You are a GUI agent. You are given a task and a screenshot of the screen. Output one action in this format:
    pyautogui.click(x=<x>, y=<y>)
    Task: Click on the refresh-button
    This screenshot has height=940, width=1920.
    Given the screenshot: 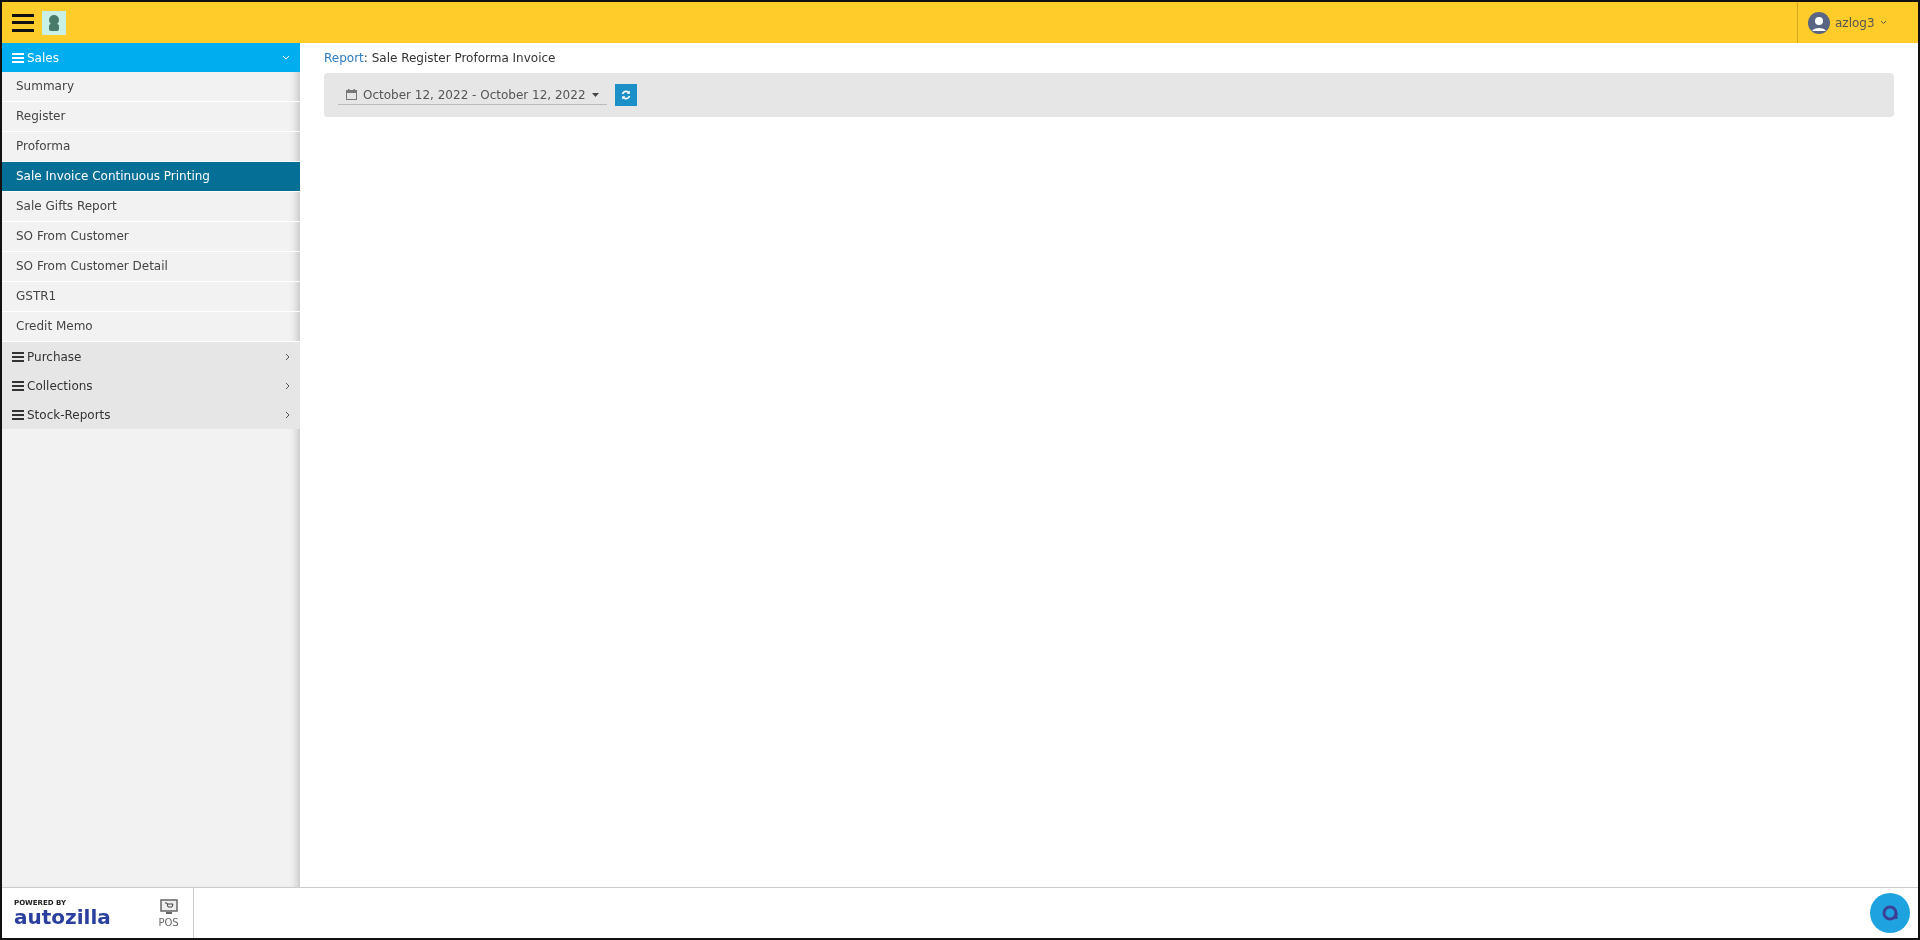 What is the action you would take?
    pyautogui.click(x=625, y=95)
    